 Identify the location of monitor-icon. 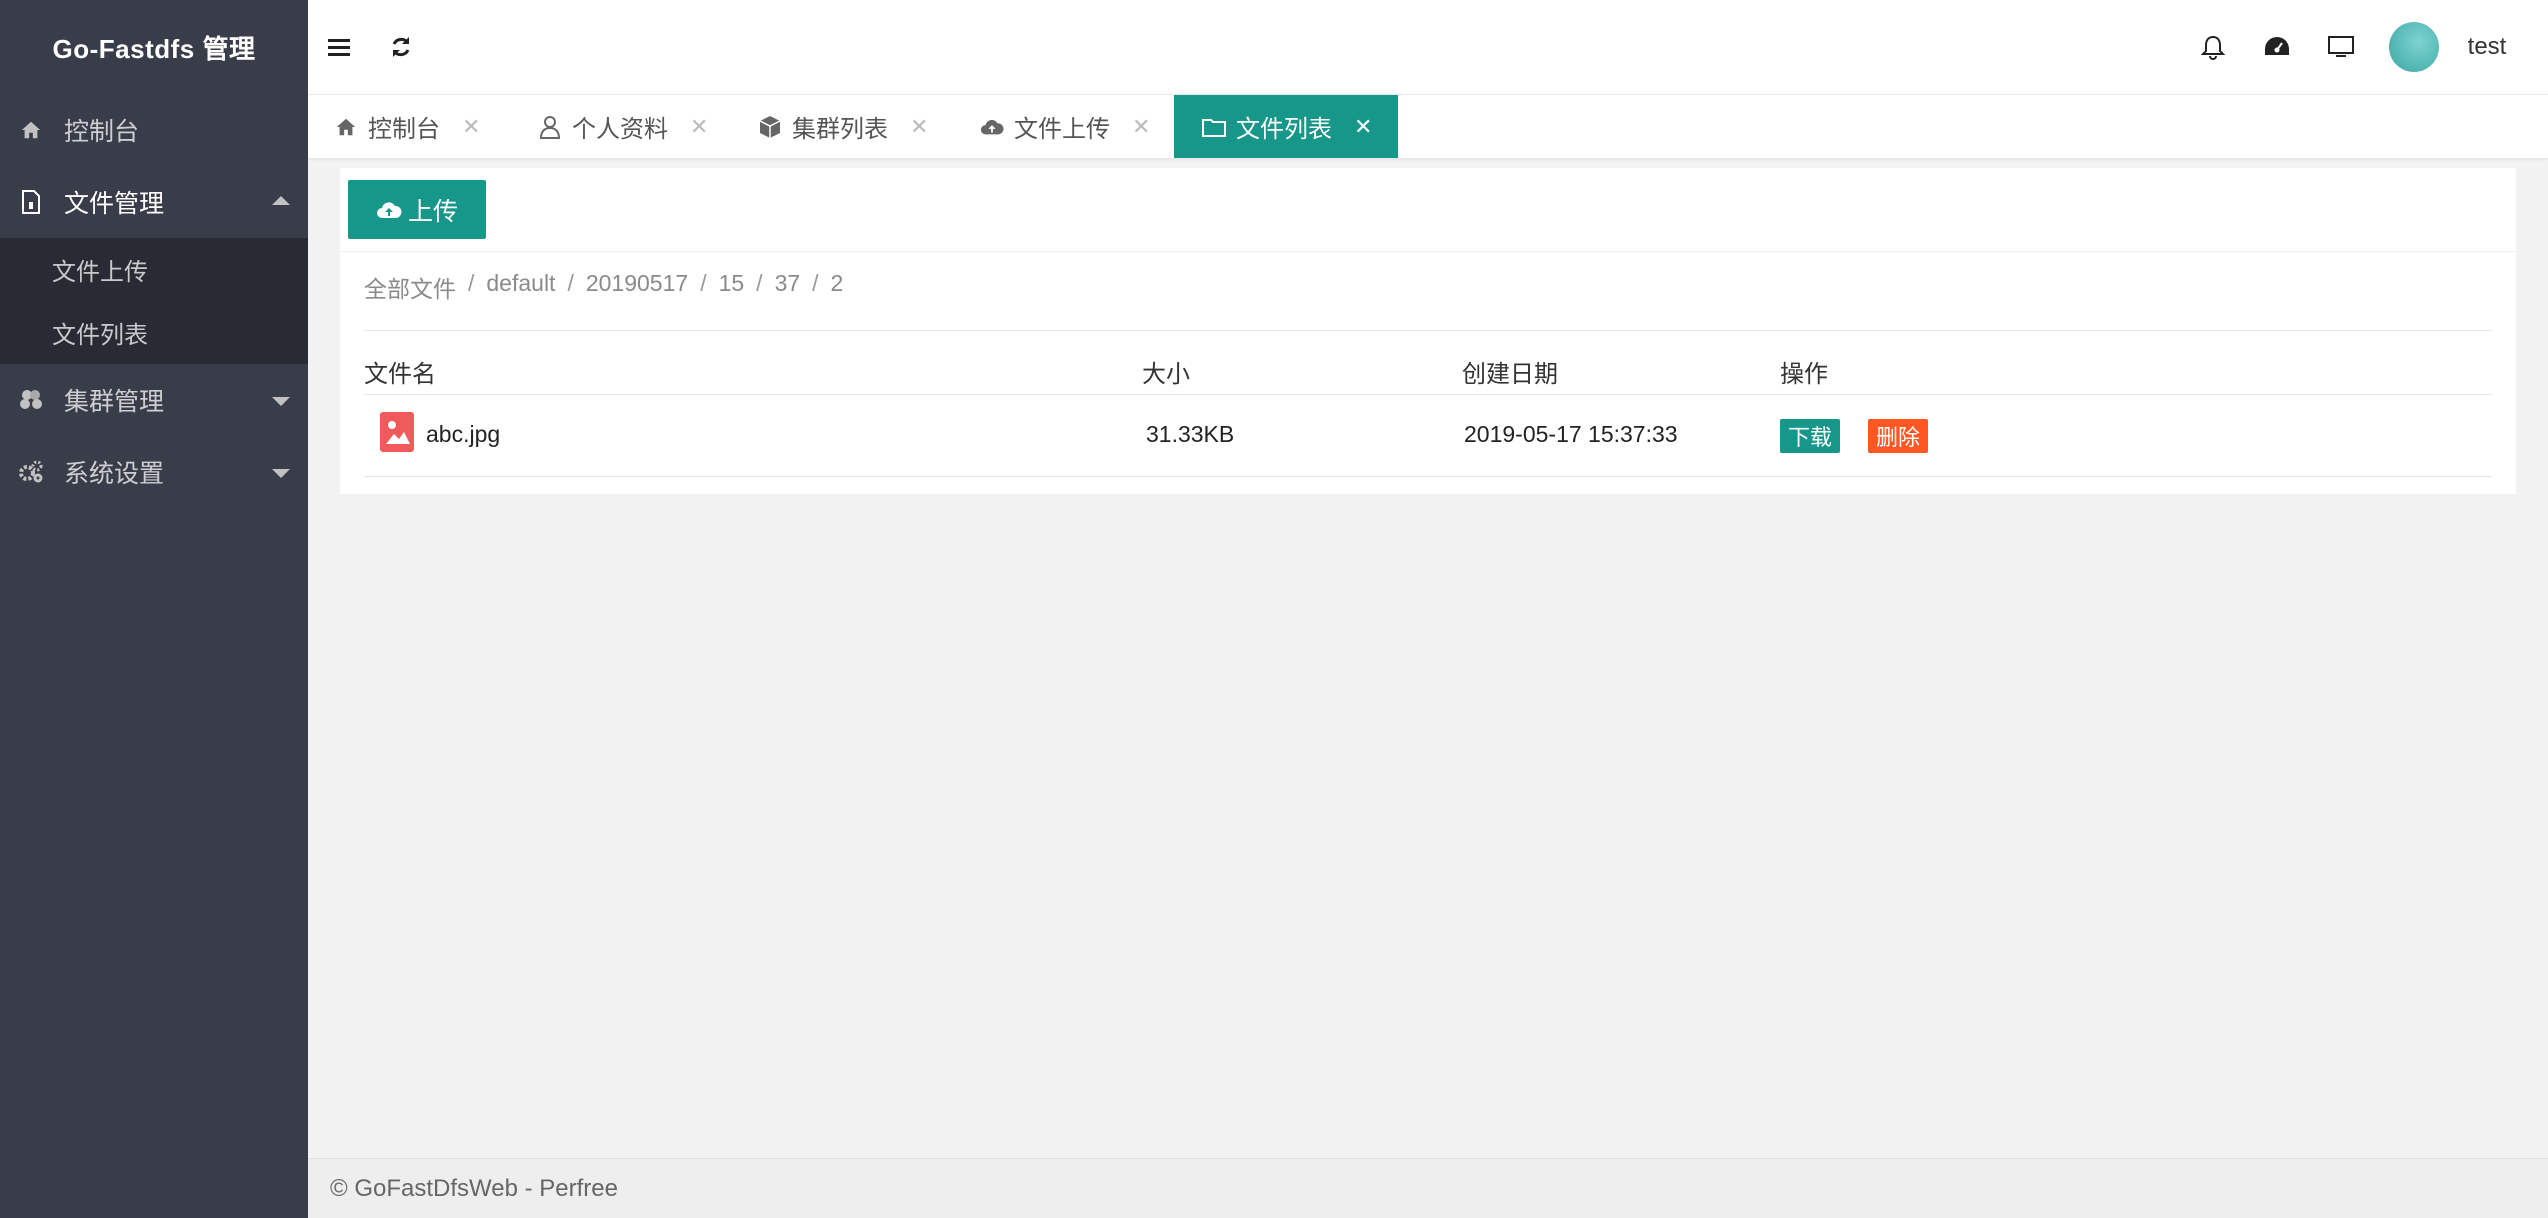
(2341, 47).